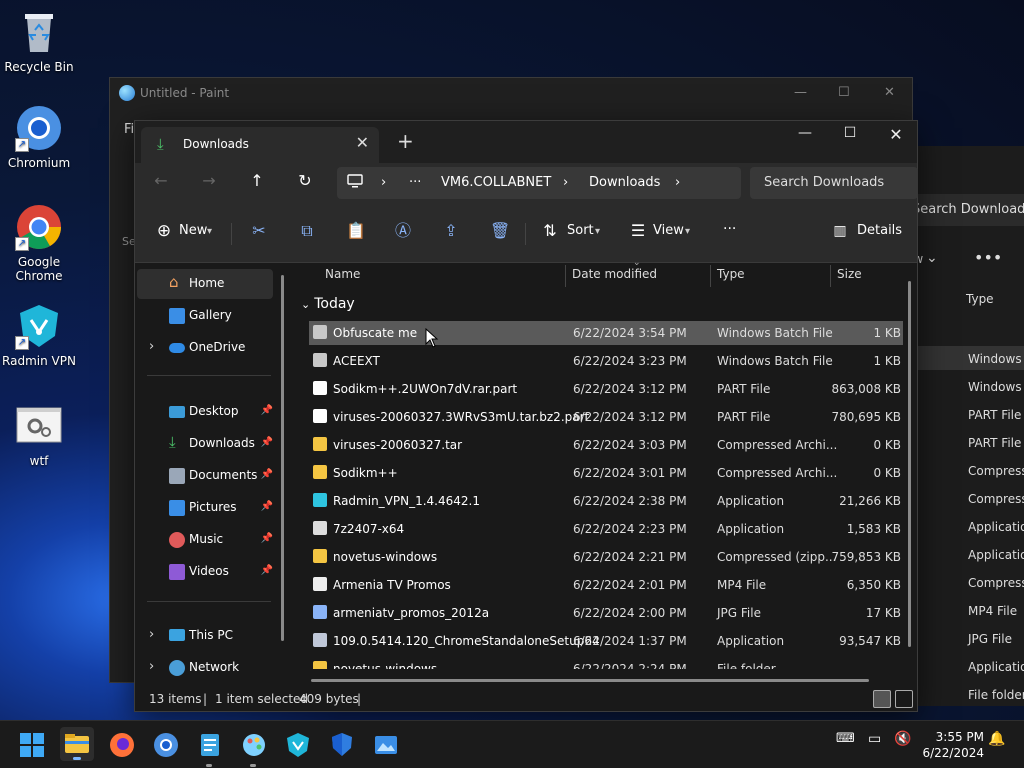 This screenshot has width=1024, height=768. I want to click on photos-icon, so click(386, 745).